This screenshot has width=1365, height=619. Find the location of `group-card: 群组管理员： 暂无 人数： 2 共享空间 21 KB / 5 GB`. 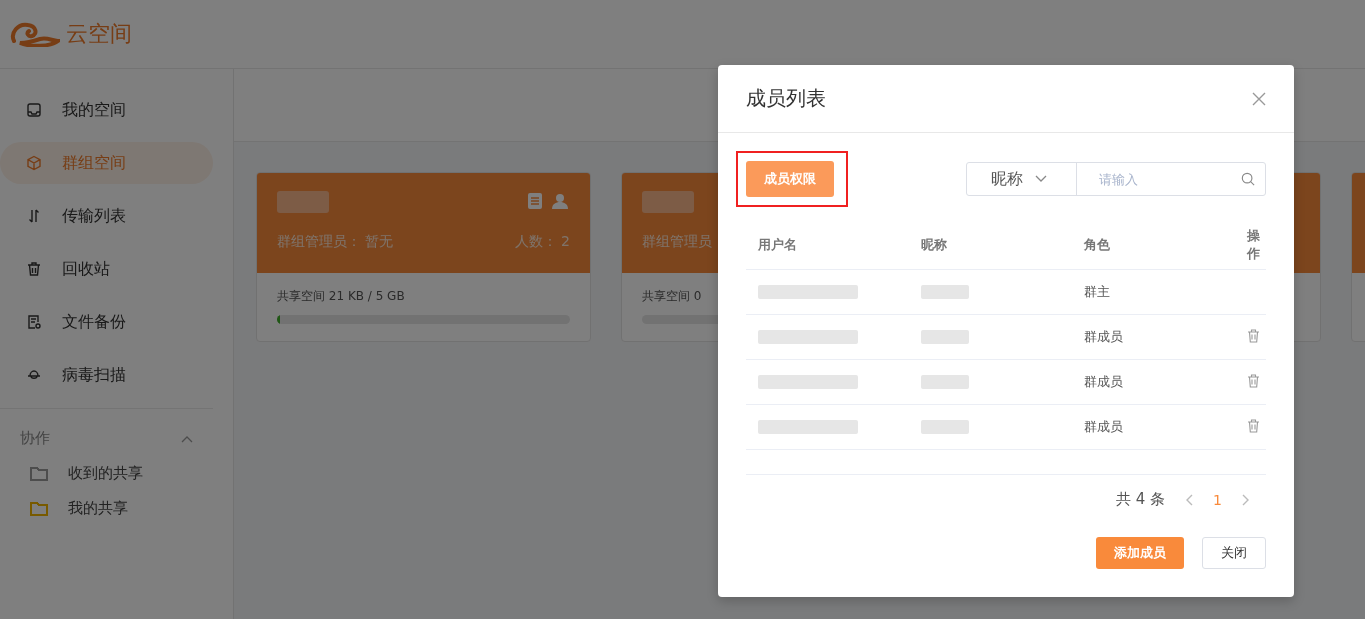

group-card: 群组管理员： 暂无 人数： 2 共享空间 21 KB / 5 GB is located at coordinates (423, 257).